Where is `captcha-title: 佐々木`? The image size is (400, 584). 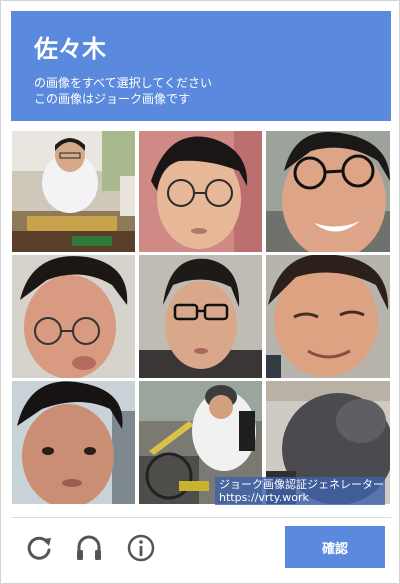
captcha-title: 佐々木 is located at coordinates (70, 49).